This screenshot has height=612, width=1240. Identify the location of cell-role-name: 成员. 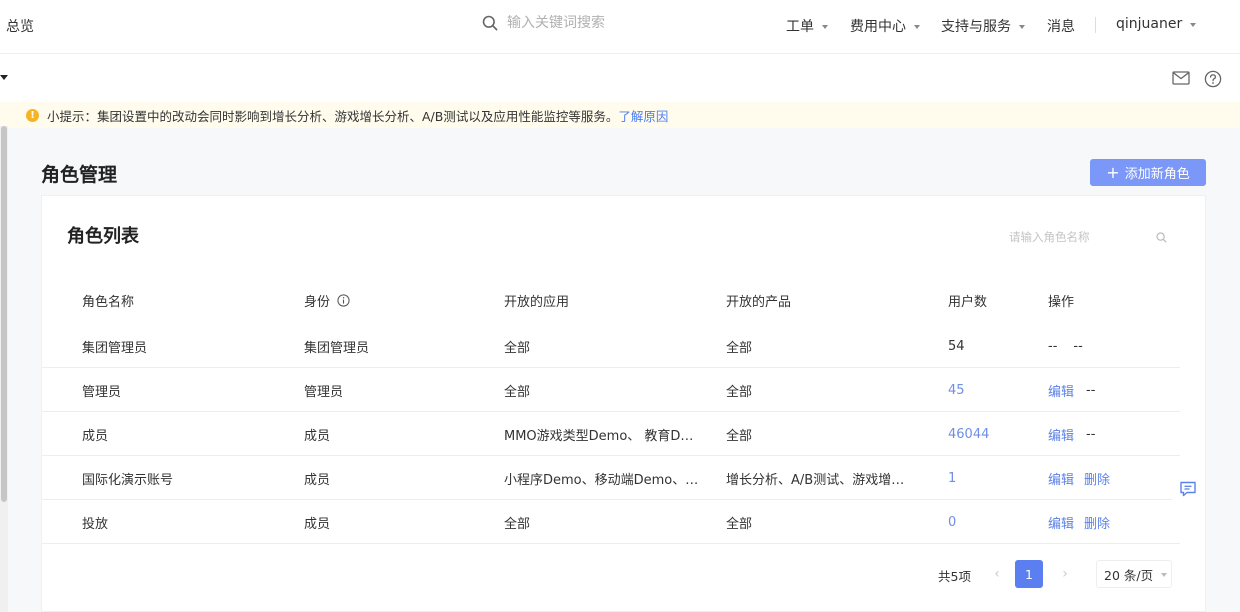
(95, 436).